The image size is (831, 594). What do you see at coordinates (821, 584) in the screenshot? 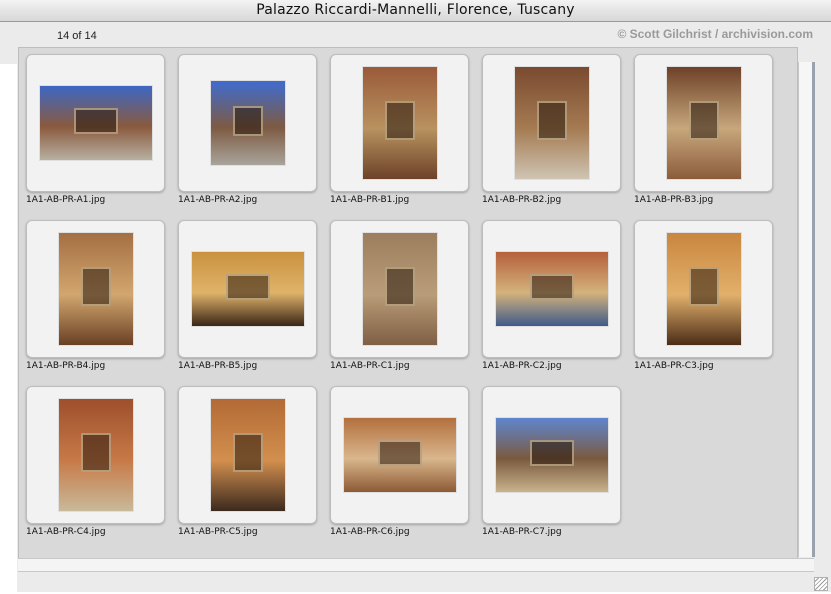
I see `resize-handle` at bounding box center [821, 584].